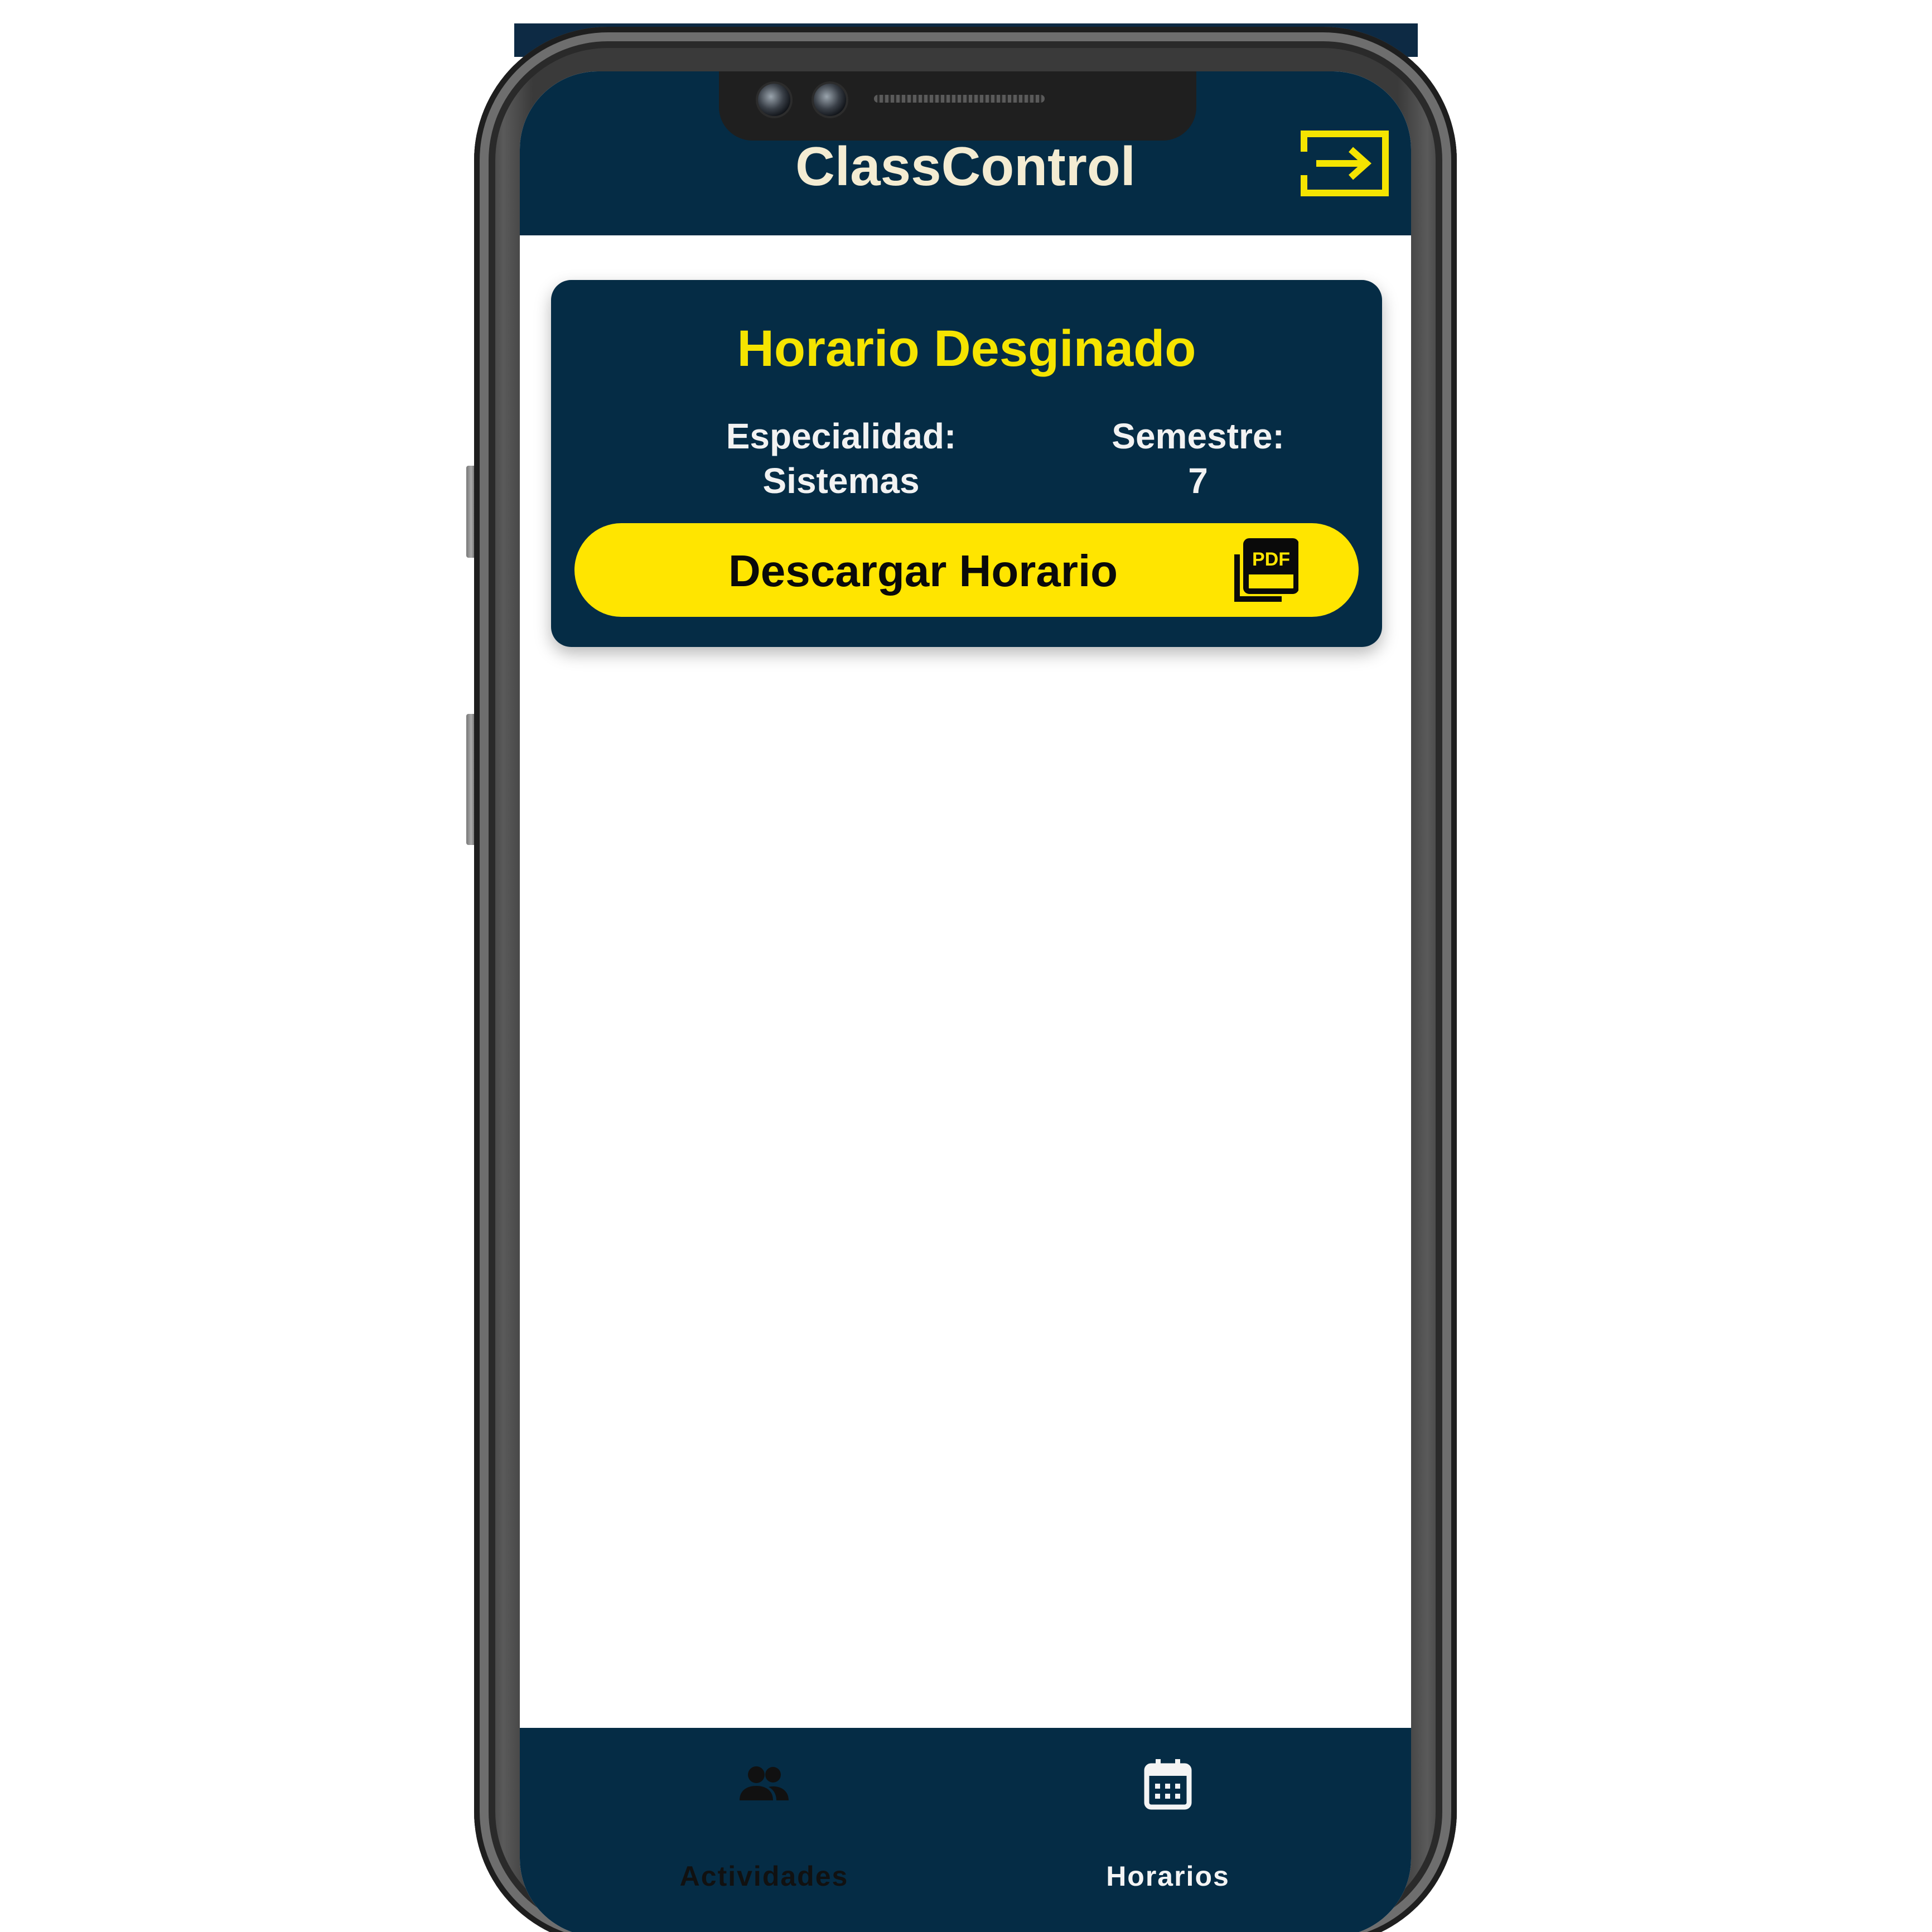  Describe the element at coordinates (764, 1876) in the screenshot. I see `nav-label-actividades: Actividades` at that location.